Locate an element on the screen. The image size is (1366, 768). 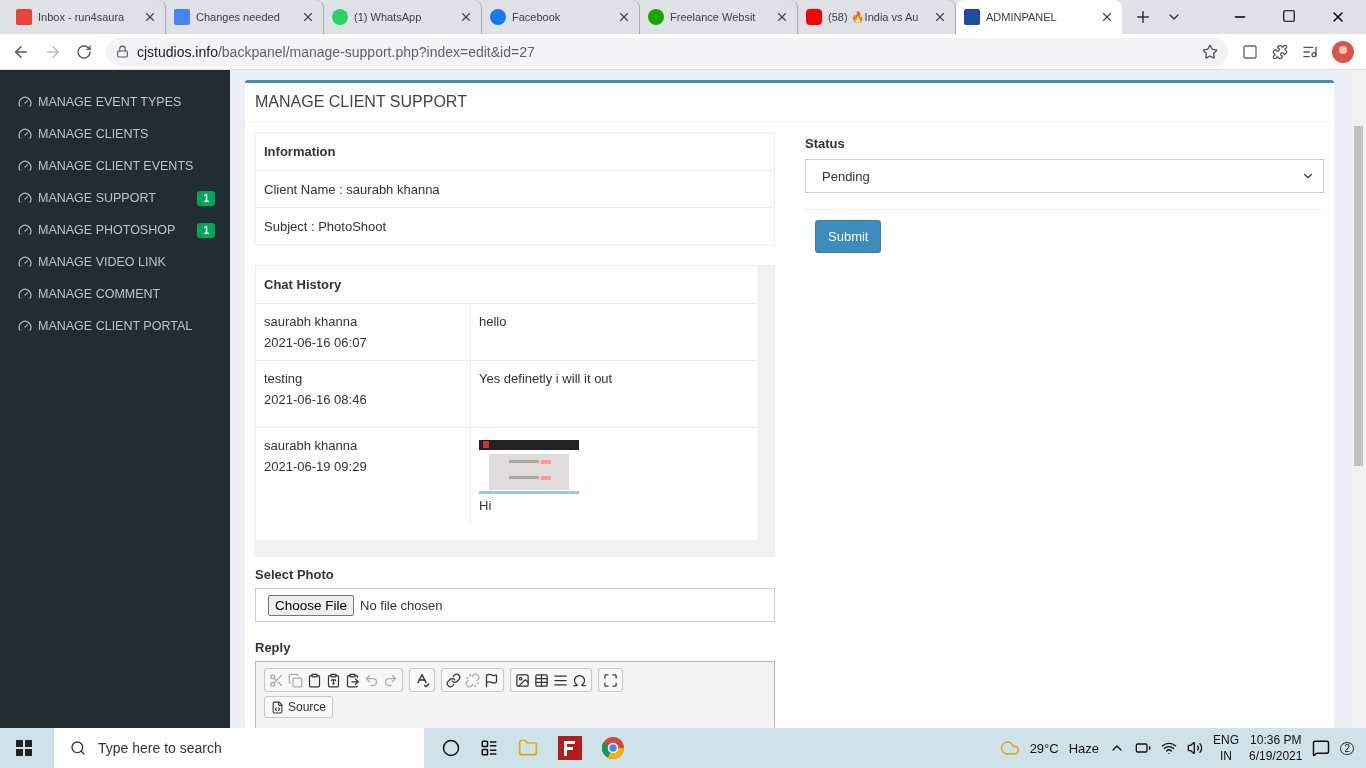
field-label: Select Photo is located at coordinates (295, 574).